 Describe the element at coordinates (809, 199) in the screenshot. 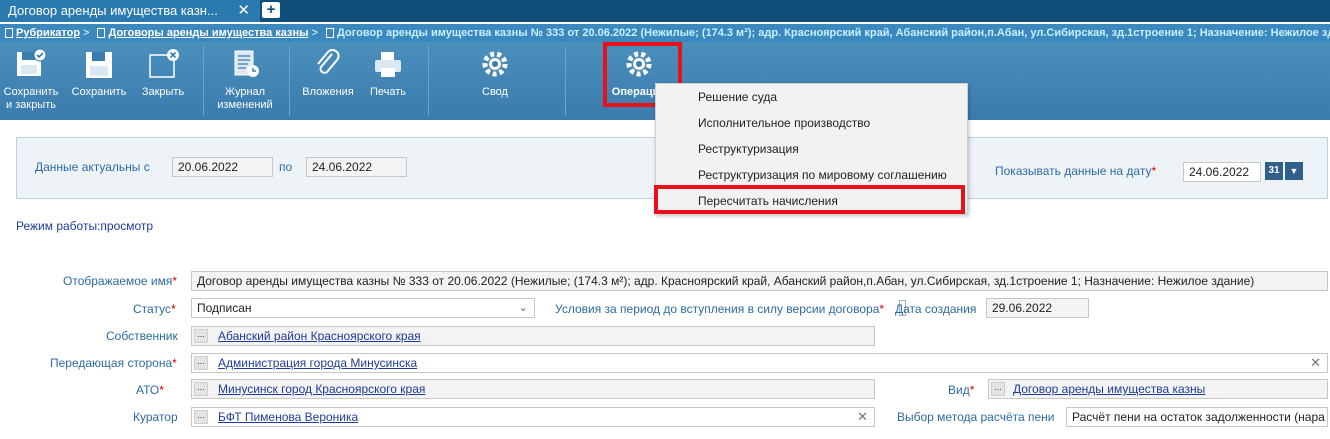

I see `recalculate-highlight-frame` at that location.